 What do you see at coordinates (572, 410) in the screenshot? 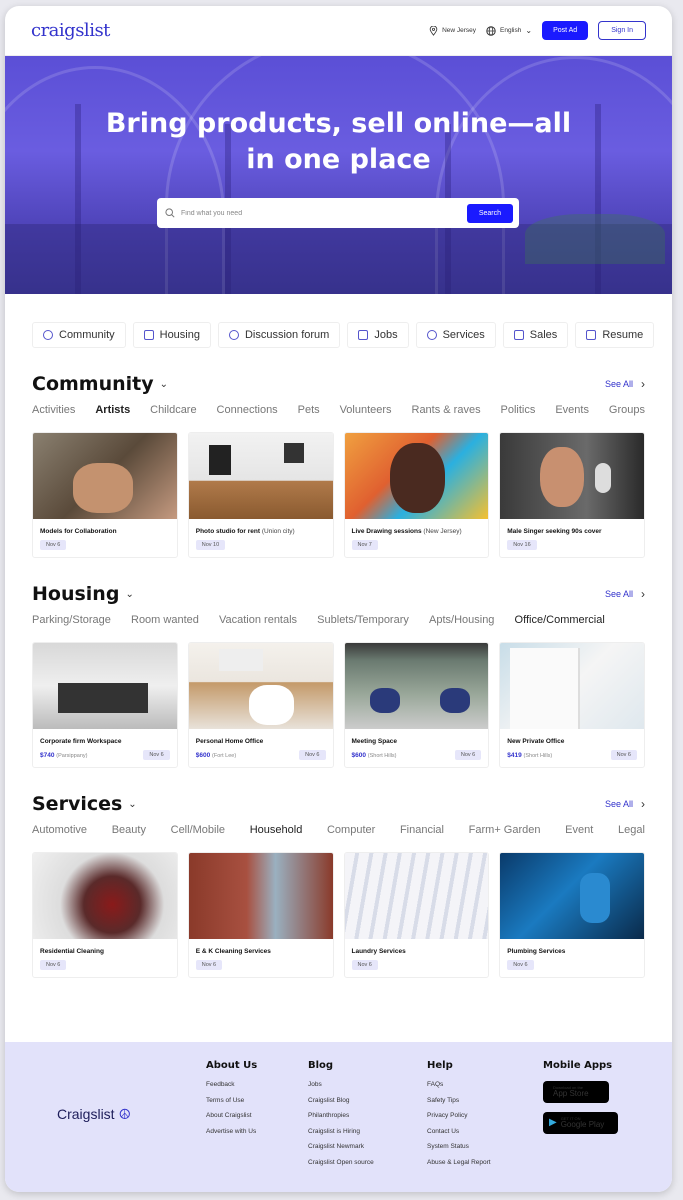
I see `subcat-tab: Events` at bounding box center [572, 410].